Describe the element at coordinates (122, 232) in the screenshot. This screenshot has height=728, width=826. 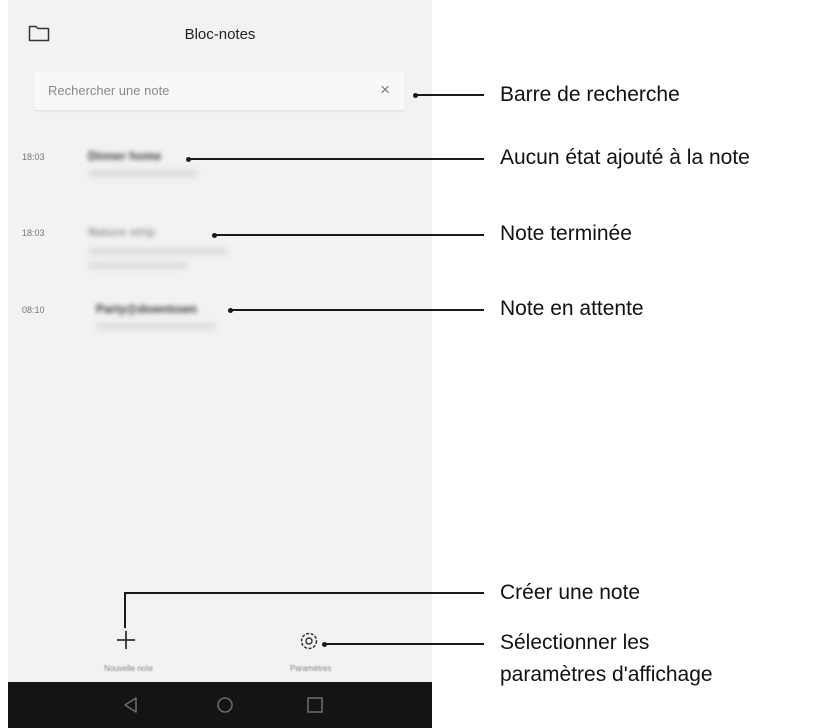
I see `note-title: Nature strip` at that location.